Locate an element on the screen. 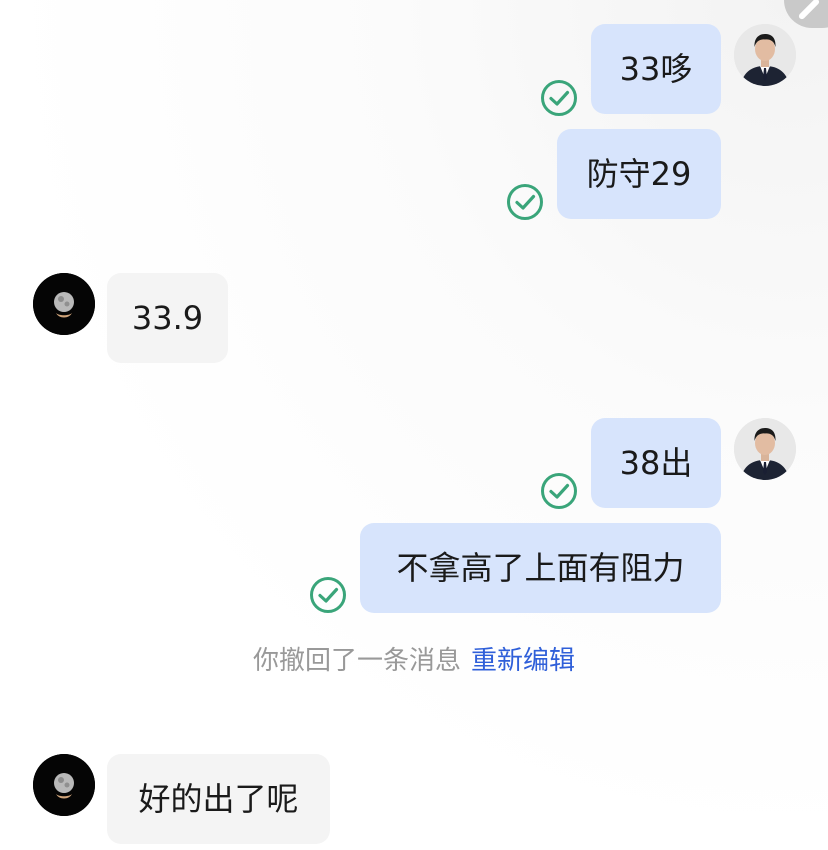 Image resolution: width=828 pixels, height=850 pixels. message-bubble: 38出 is located at coordinates (656, 463).